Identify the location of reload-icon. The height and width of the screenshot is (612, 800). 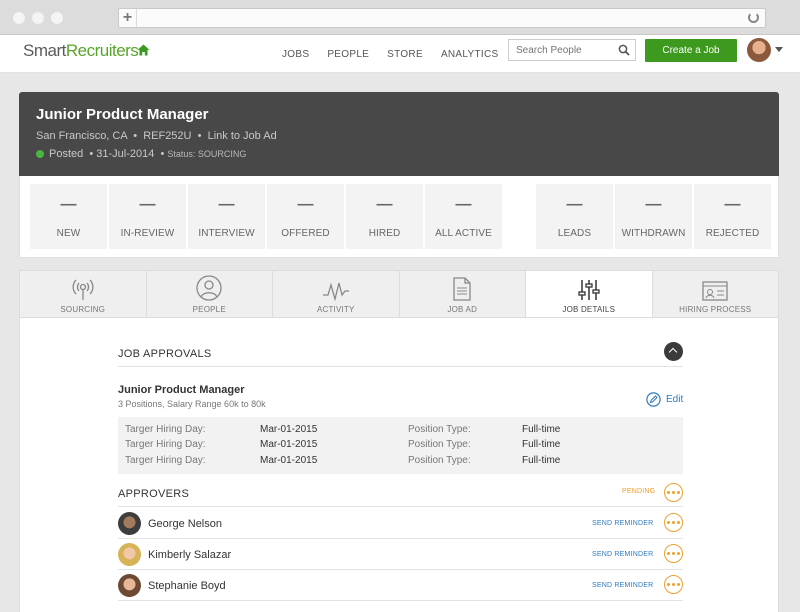
(753, 17).